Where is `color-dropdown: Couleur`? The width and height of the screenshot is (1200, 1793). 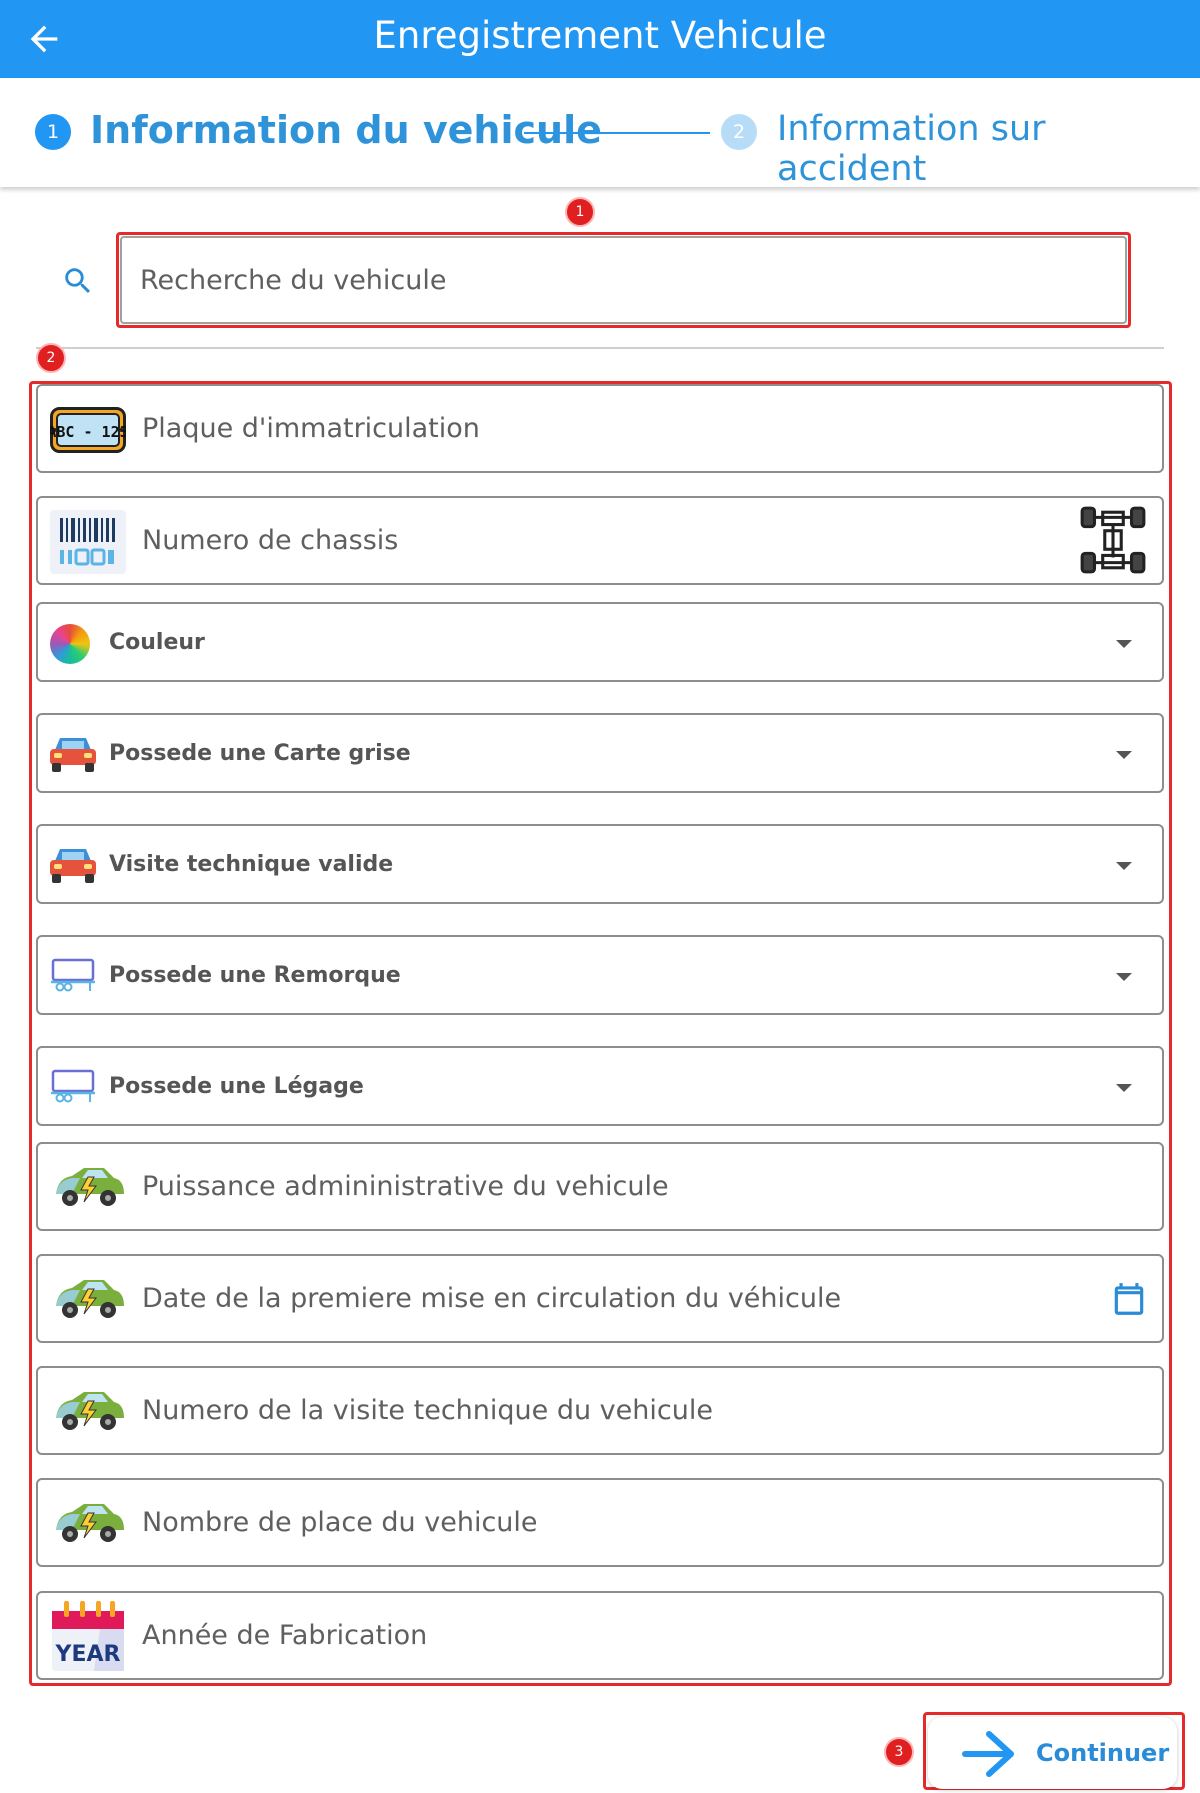 color-dropdown: Couleur is located at coordinates (600, 642).